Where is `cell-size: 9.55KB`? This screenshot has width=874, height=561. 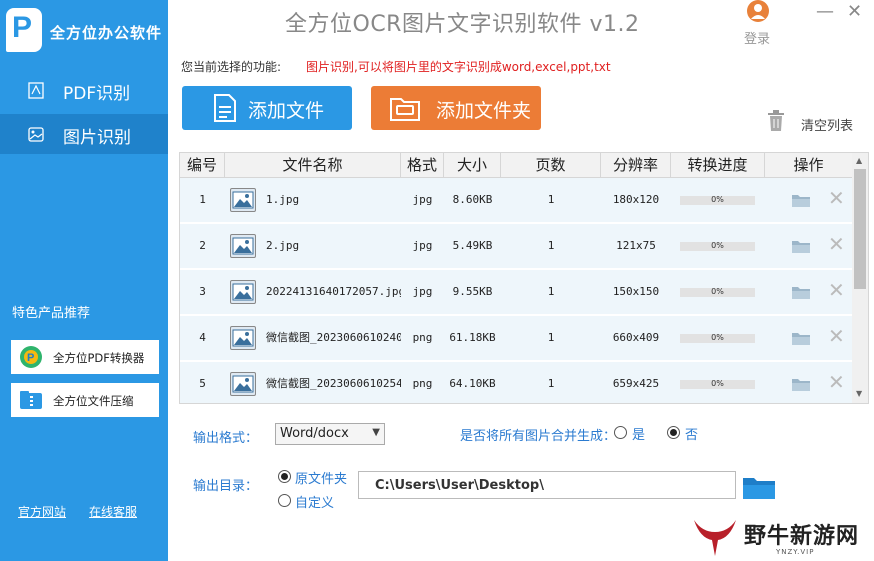
cell-size: 9.55KB is located at coordinates (472, 291).